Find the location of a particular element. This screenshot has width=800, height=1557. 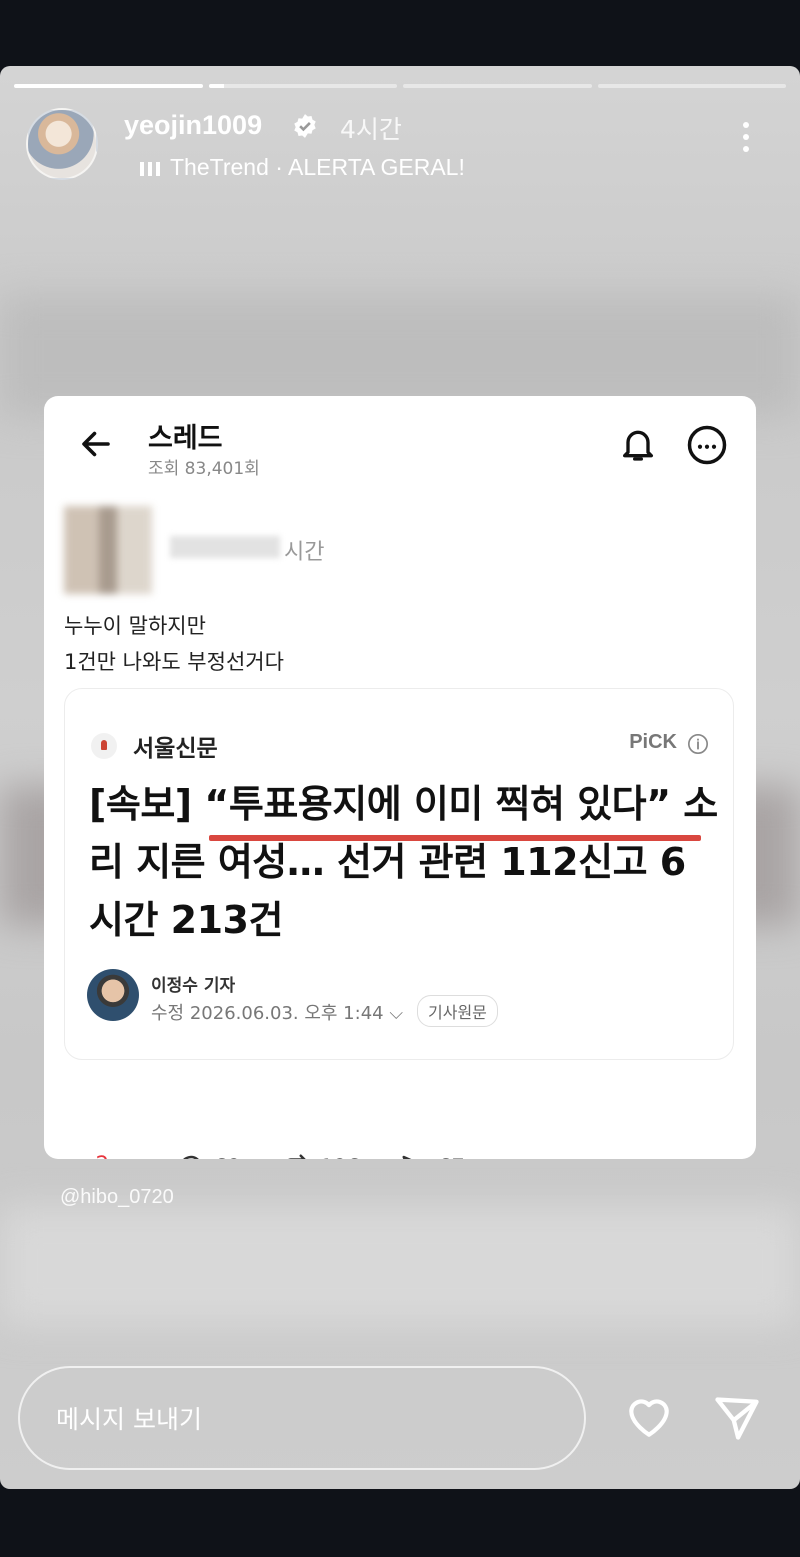

post-line: 누누이 말하지만 is located at coordinates (135, 626).